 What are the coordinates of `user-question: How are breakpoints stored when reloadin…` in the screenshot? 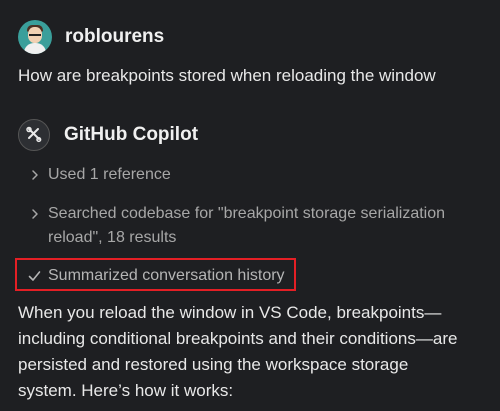 It's located at (227, 75).